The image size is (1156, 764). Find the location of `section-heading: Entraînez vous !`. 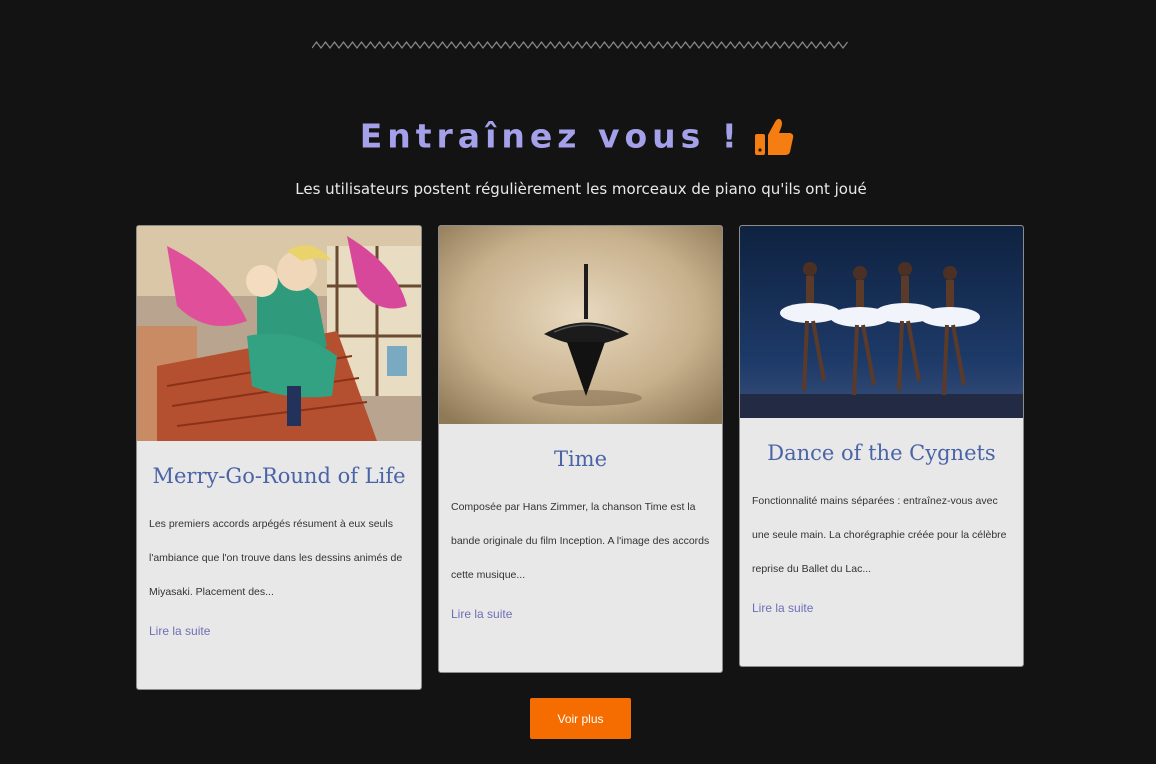

section-heading: Entraînez vous ! is located at coordinates (578, 136).